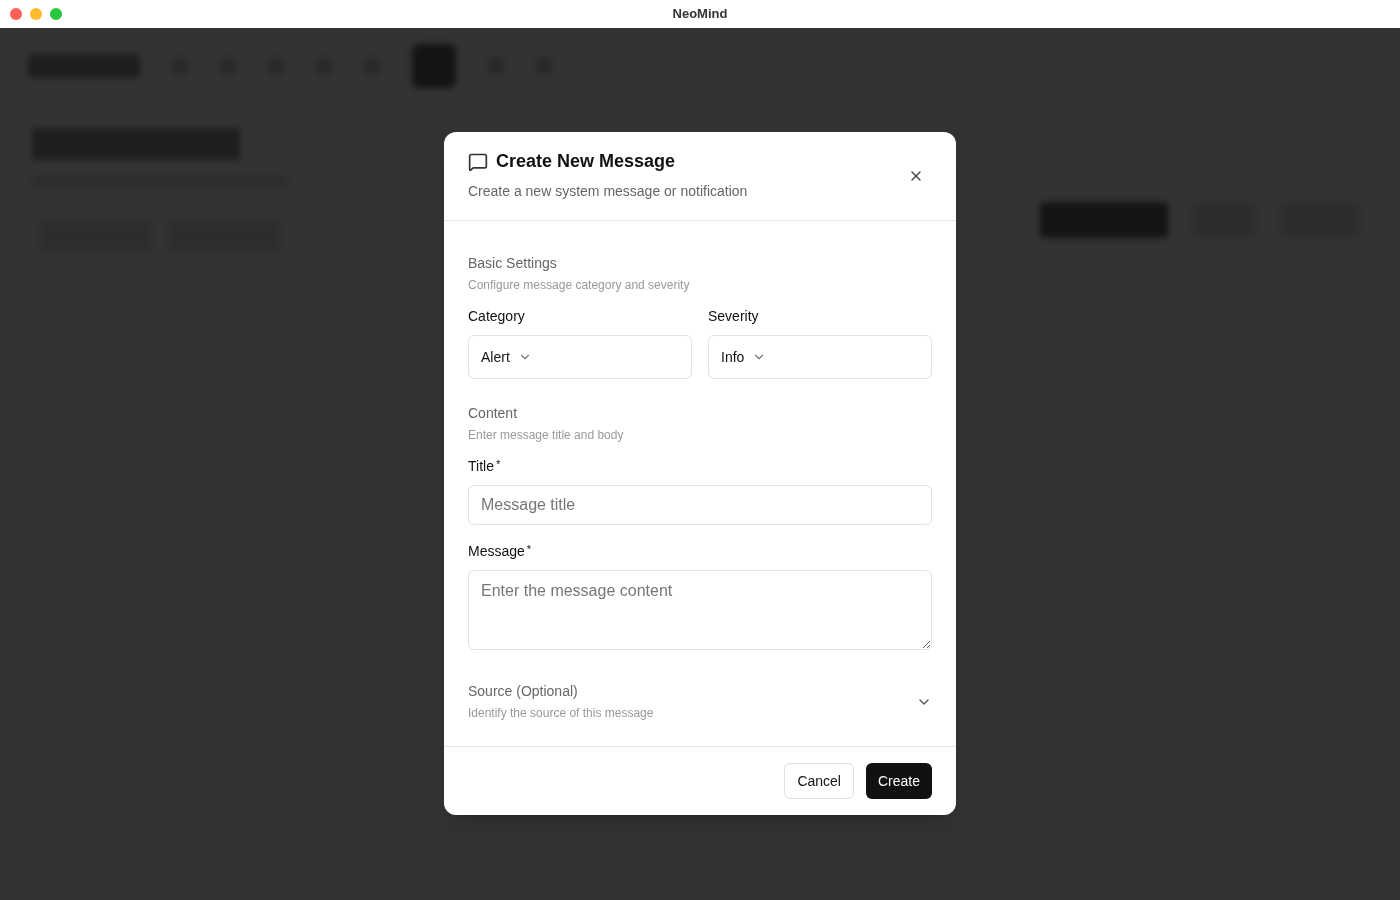  Describe the element at coordinates (700, 505) in the screenshot. I see `title-input-field: Message title` at that location.